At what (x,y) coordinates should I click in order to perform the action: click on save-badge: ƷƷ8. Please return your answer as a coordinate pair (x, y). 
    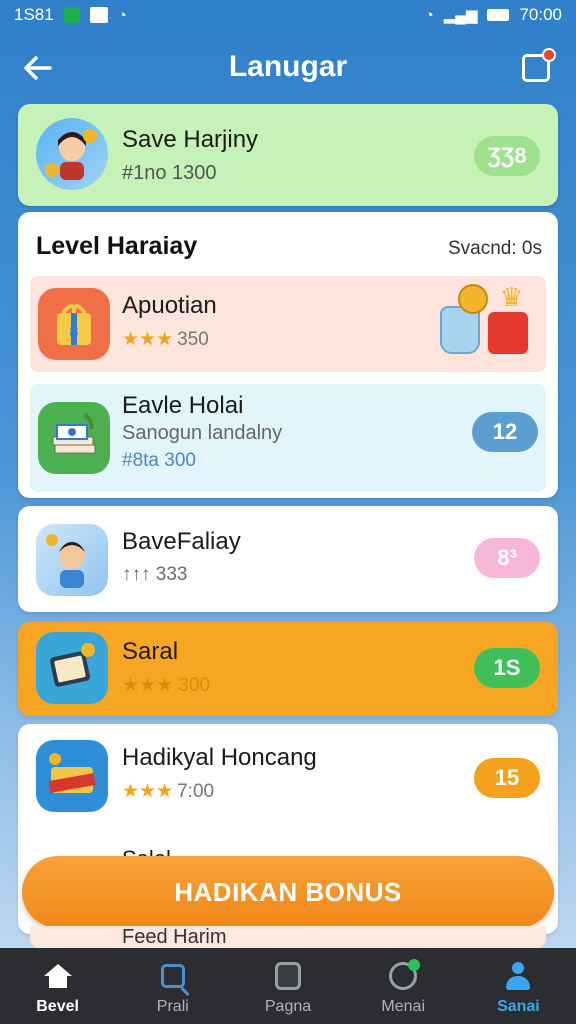
    Looking at the image, I should click on (507, 156).